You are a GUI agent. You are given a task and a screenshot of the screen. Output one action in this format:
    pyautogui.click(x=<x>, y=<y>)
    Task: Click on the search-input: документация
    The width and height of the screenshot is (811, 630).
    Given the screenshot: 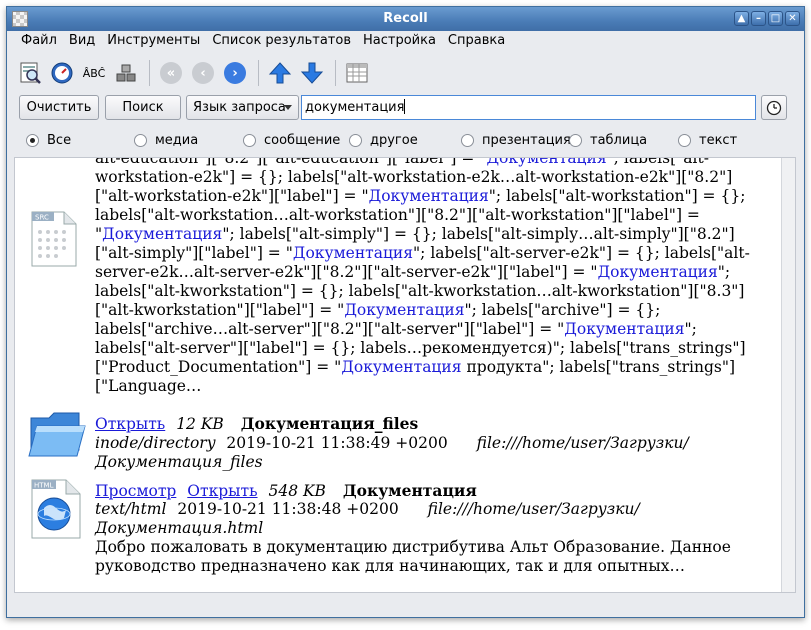 What is the action you would take?
    pyautogui.click(x=528, y=107)
    